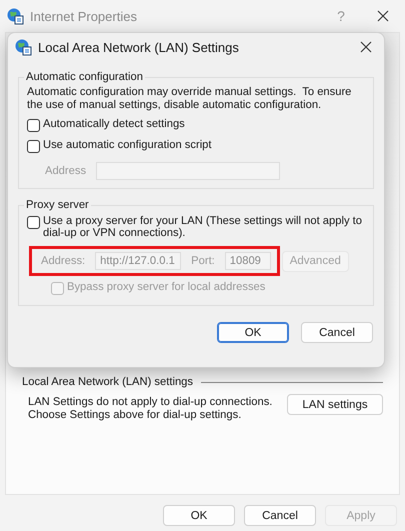 The width and height of the screenshot is (405, 531). Describe the element at coordinates (203, 261) in the screenshot. I see `field-label: Port:` at that location.